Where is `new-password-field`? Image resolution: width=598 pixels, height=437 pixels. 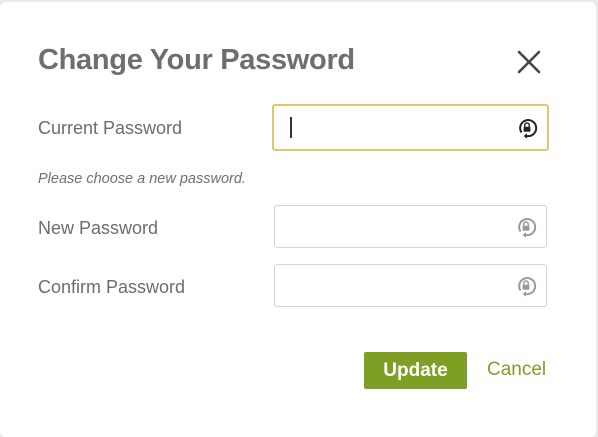
new-password-field is located at coordinates (410, 226).